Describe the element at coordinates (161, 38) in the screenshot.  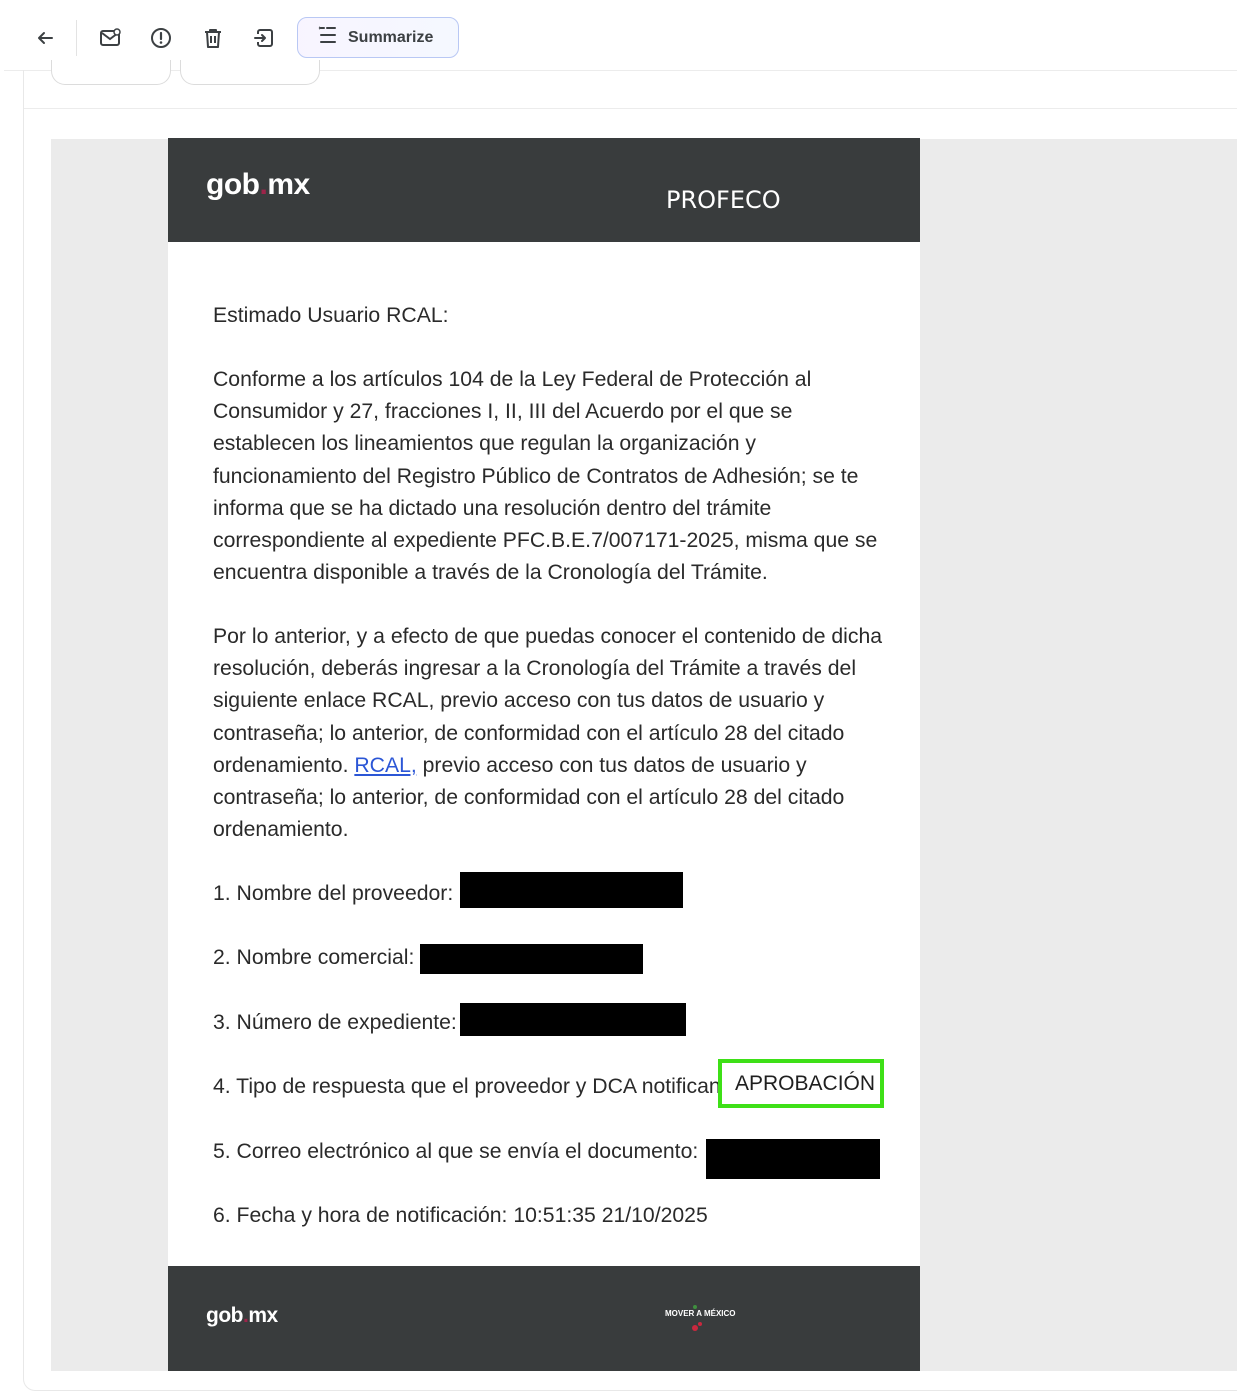
I see `alert-circle-icon` at that location.